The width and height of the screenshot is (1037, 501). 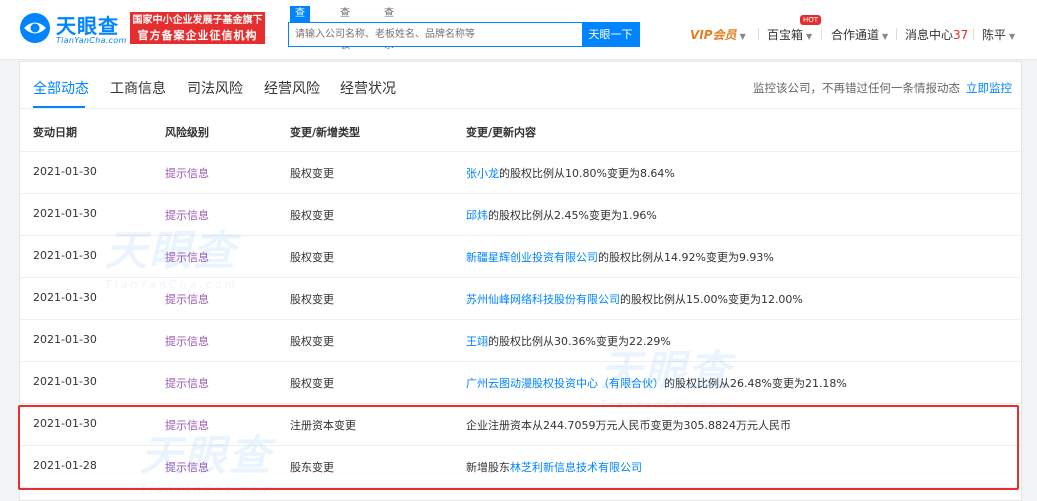 What do you see at coordinates (345, 28) in the screenshot?
I see `search-tab-boss: 查老板` at bounding box center [345, 28].